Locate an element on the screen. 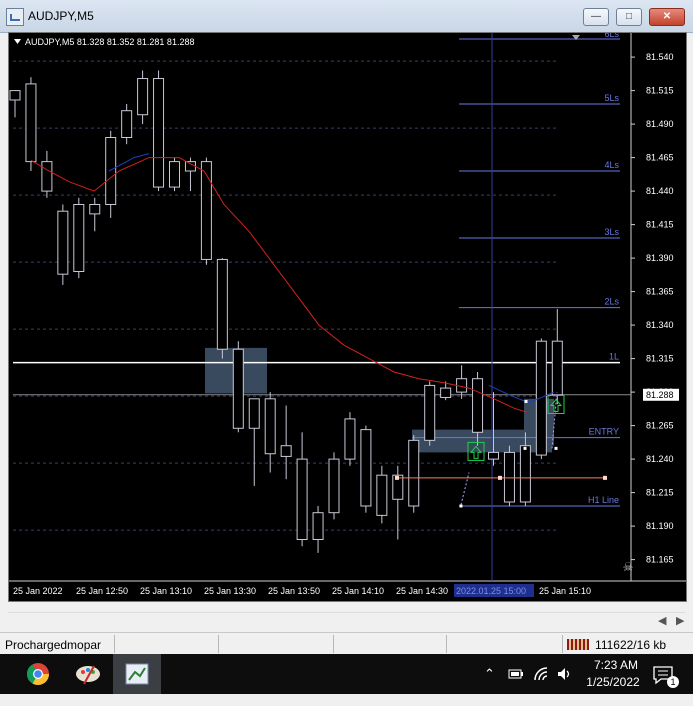 The height and width of the screenshot is (706, 693). price-tick-label: 81.540 is located at coordinates (660, 57).